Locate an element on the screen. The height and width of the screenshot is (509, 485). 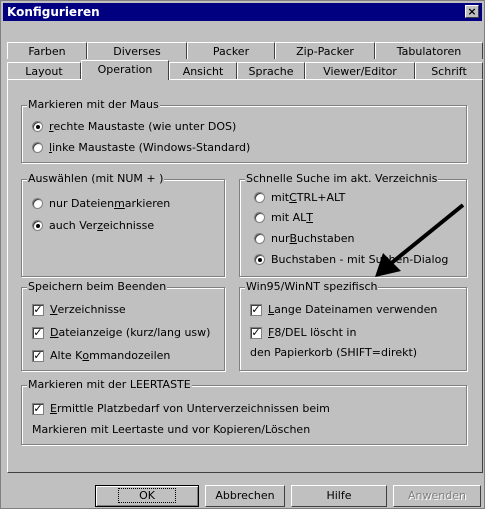
tab-layout: Layout is located at coordinates (44, 70).